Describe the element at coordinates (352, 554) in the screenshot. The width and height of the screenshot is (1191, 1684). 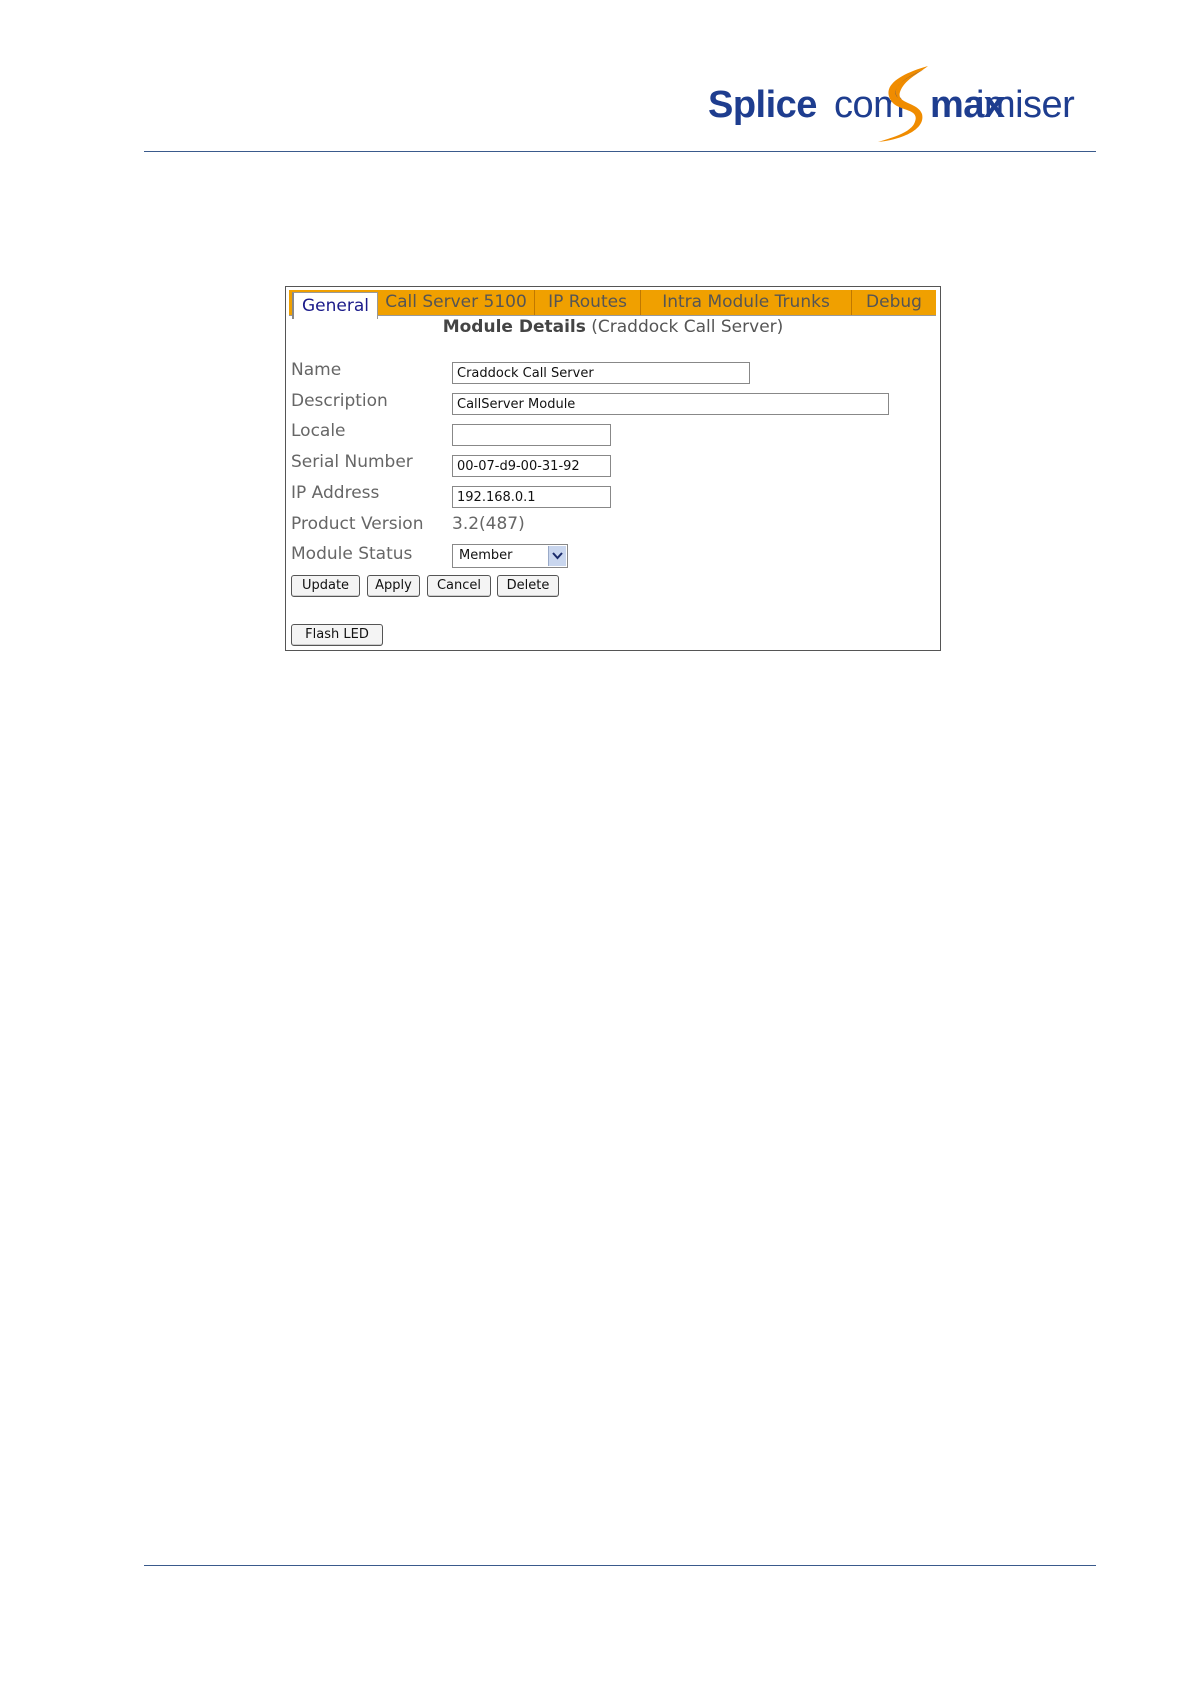
I see `module-status-label: Module Status` at that location.